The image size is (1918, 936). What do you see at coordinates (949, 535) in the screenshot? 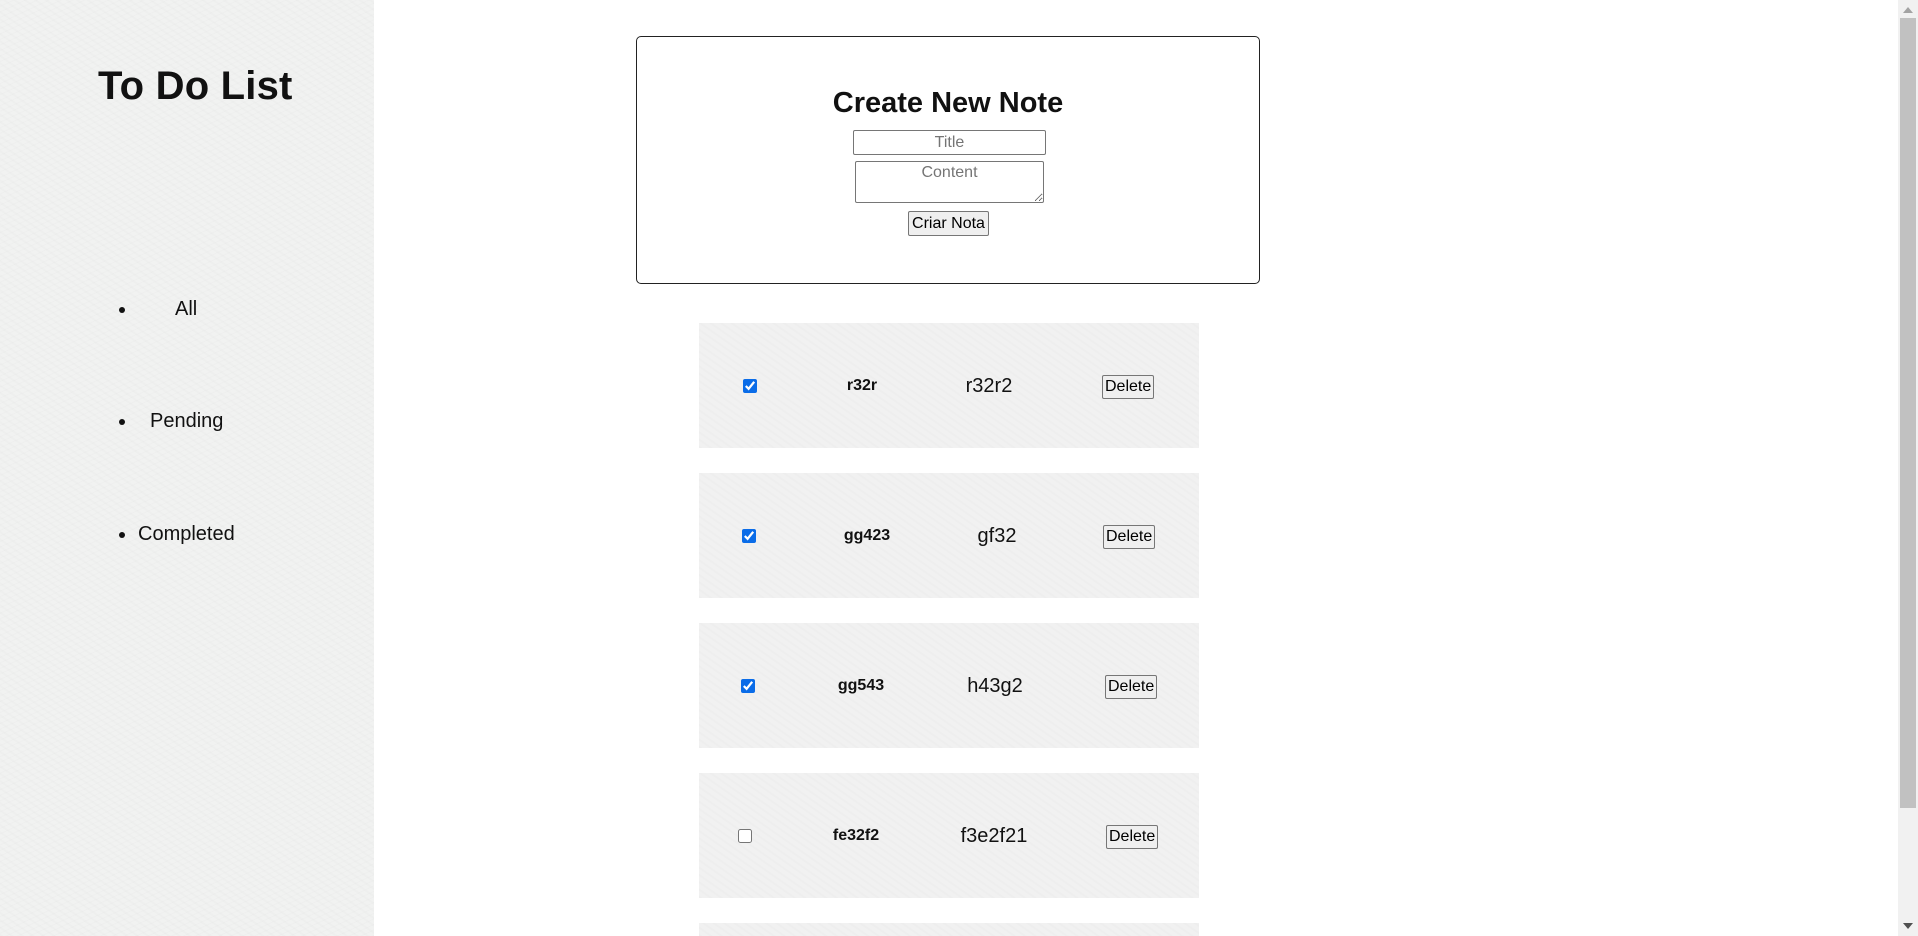
I see `note-card: gg423 gf32 Delete` at bounding box center [949, 535].